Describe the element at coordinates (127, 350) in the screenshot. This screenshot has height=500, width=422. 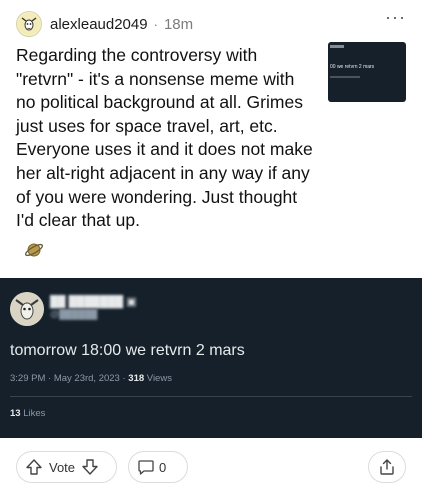
I see `tweet-text: tomorrow 18:00 we retvrn 2 mars` at that location.